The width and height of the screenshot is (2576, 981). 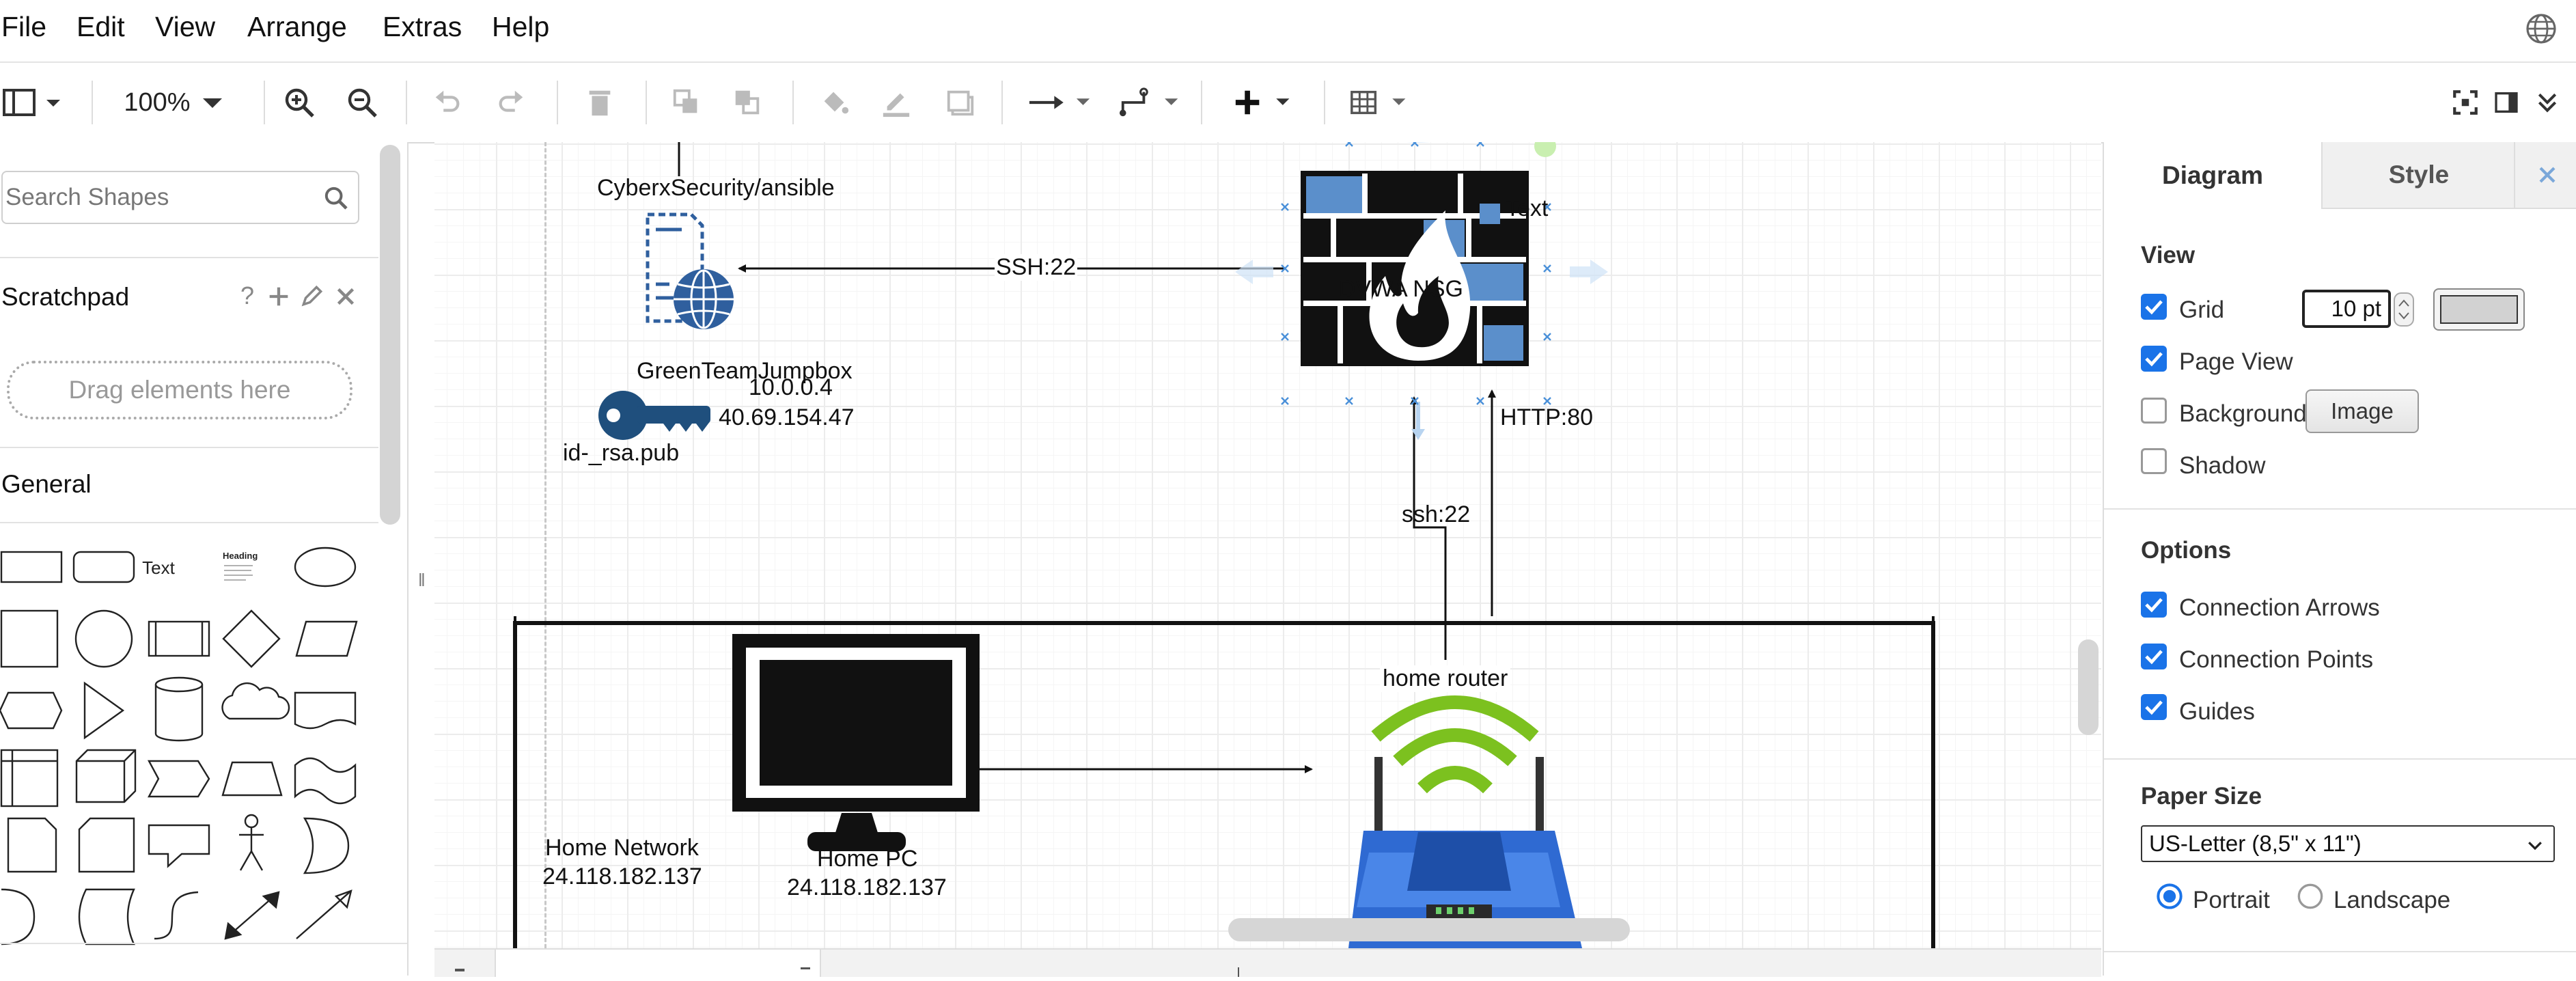 I want to click on rotate-handle, so click(x=1545, y=149).